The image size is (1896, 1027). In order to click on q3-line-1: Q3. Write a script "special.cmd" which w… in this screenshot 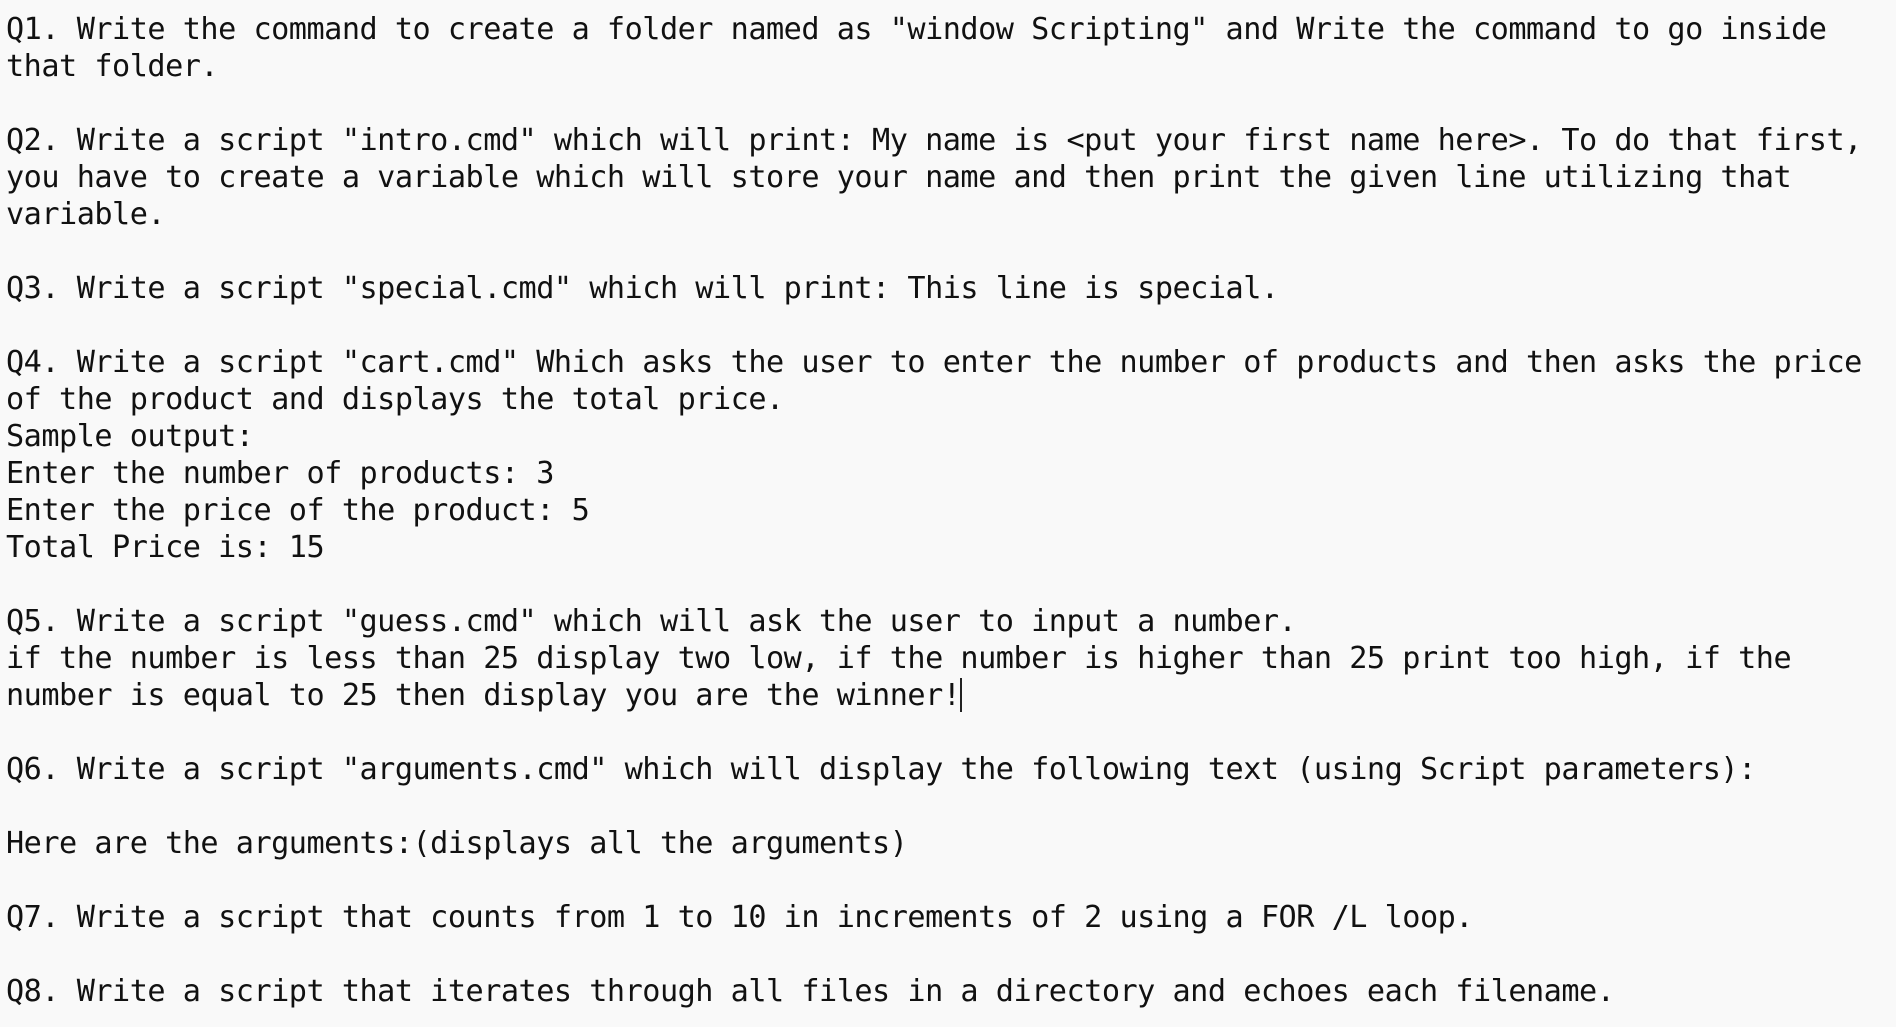, I will do `click(642, 288)`.